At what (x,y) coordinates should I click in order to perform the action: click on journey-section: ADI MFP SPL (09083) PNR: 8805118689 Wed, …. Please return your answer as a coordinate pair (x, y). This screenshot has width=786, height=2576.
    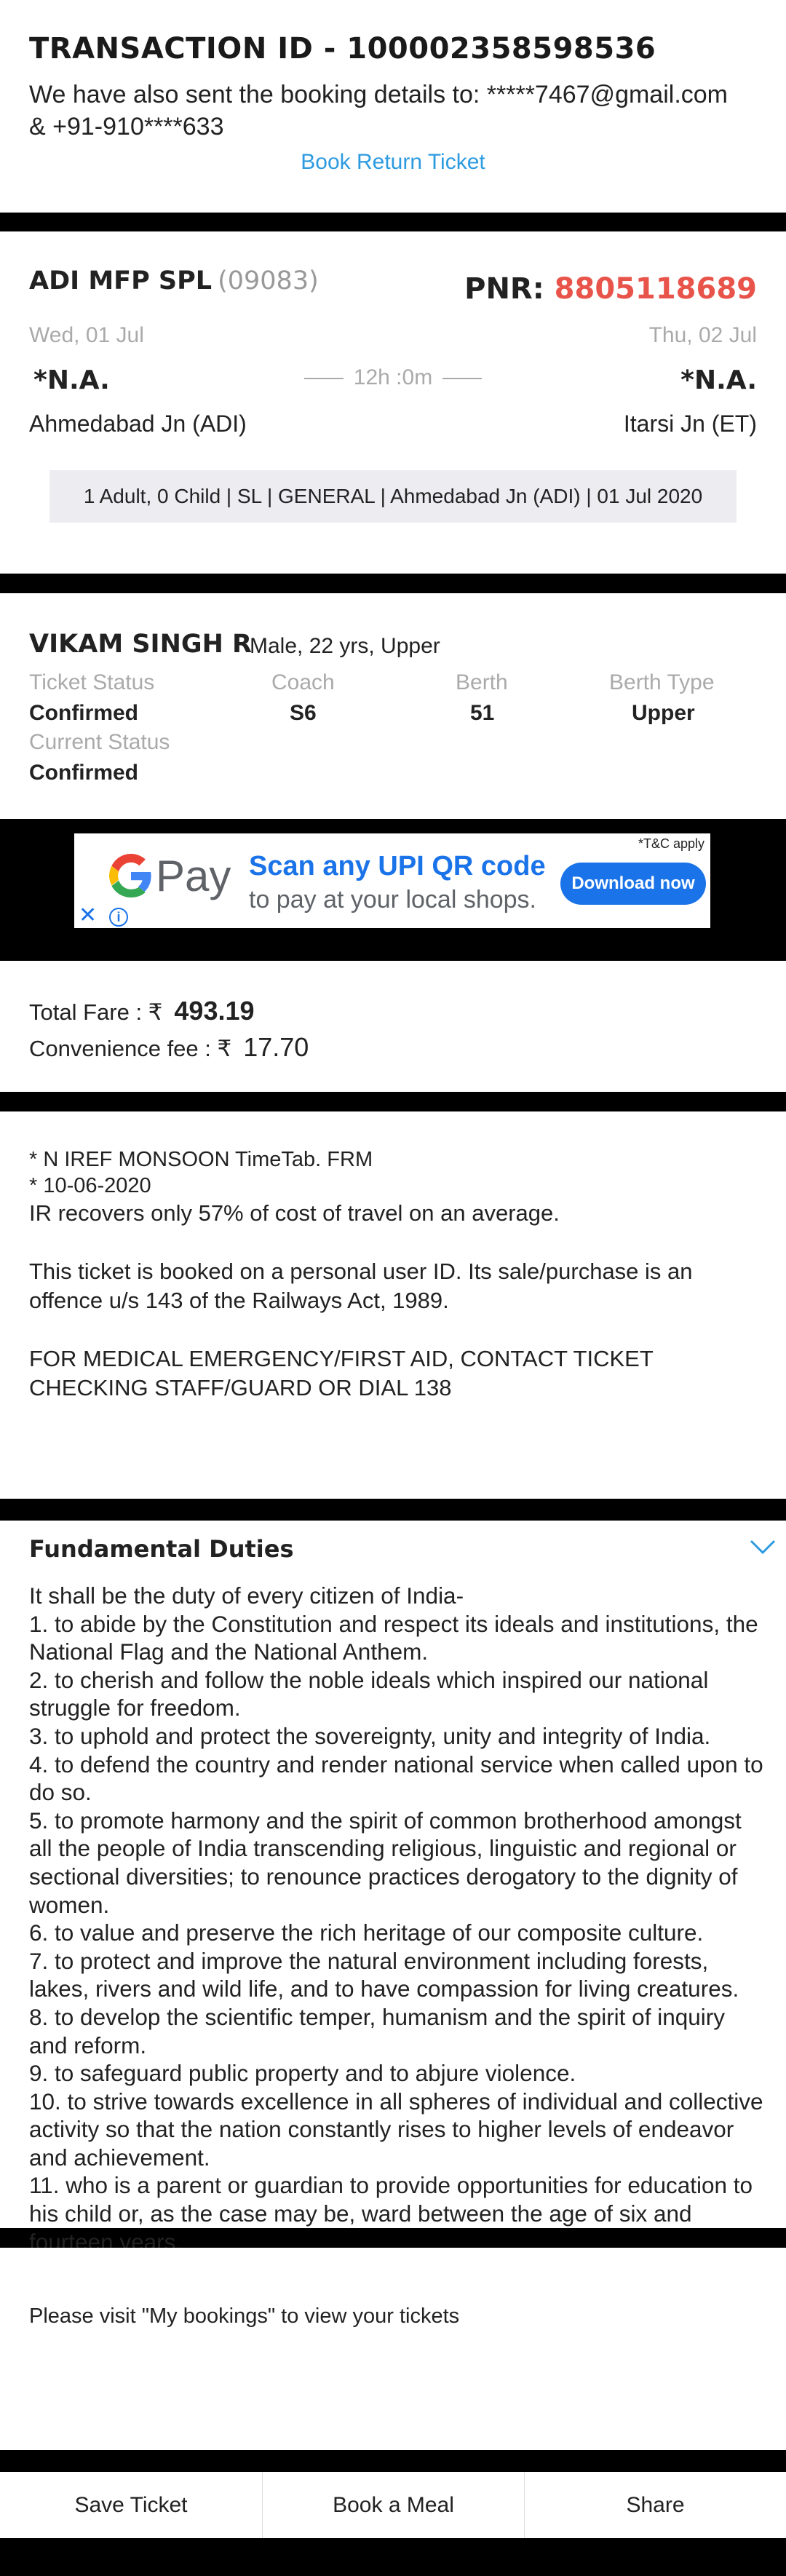
    Looking at the image, I should click on (393, 402).